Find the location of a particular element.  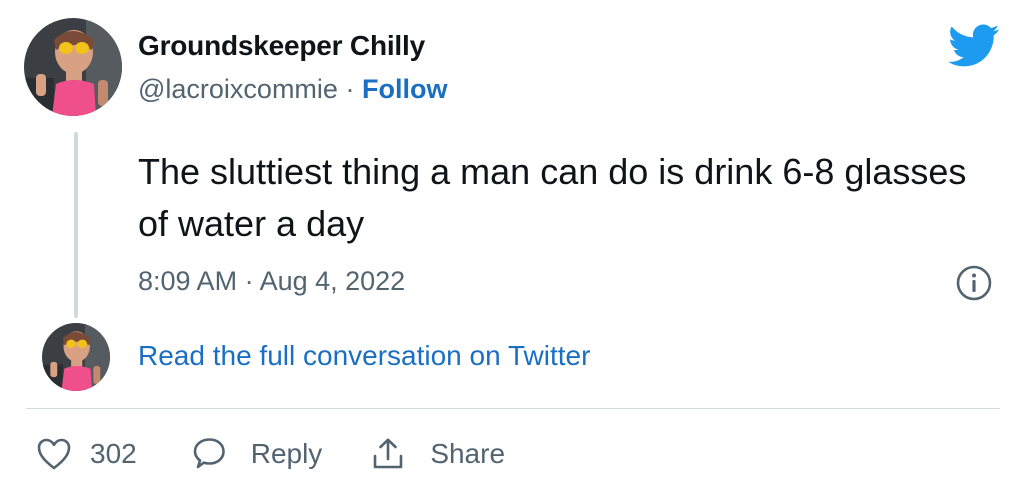

speech-bubble-icon is located at coordinates (209, 453).